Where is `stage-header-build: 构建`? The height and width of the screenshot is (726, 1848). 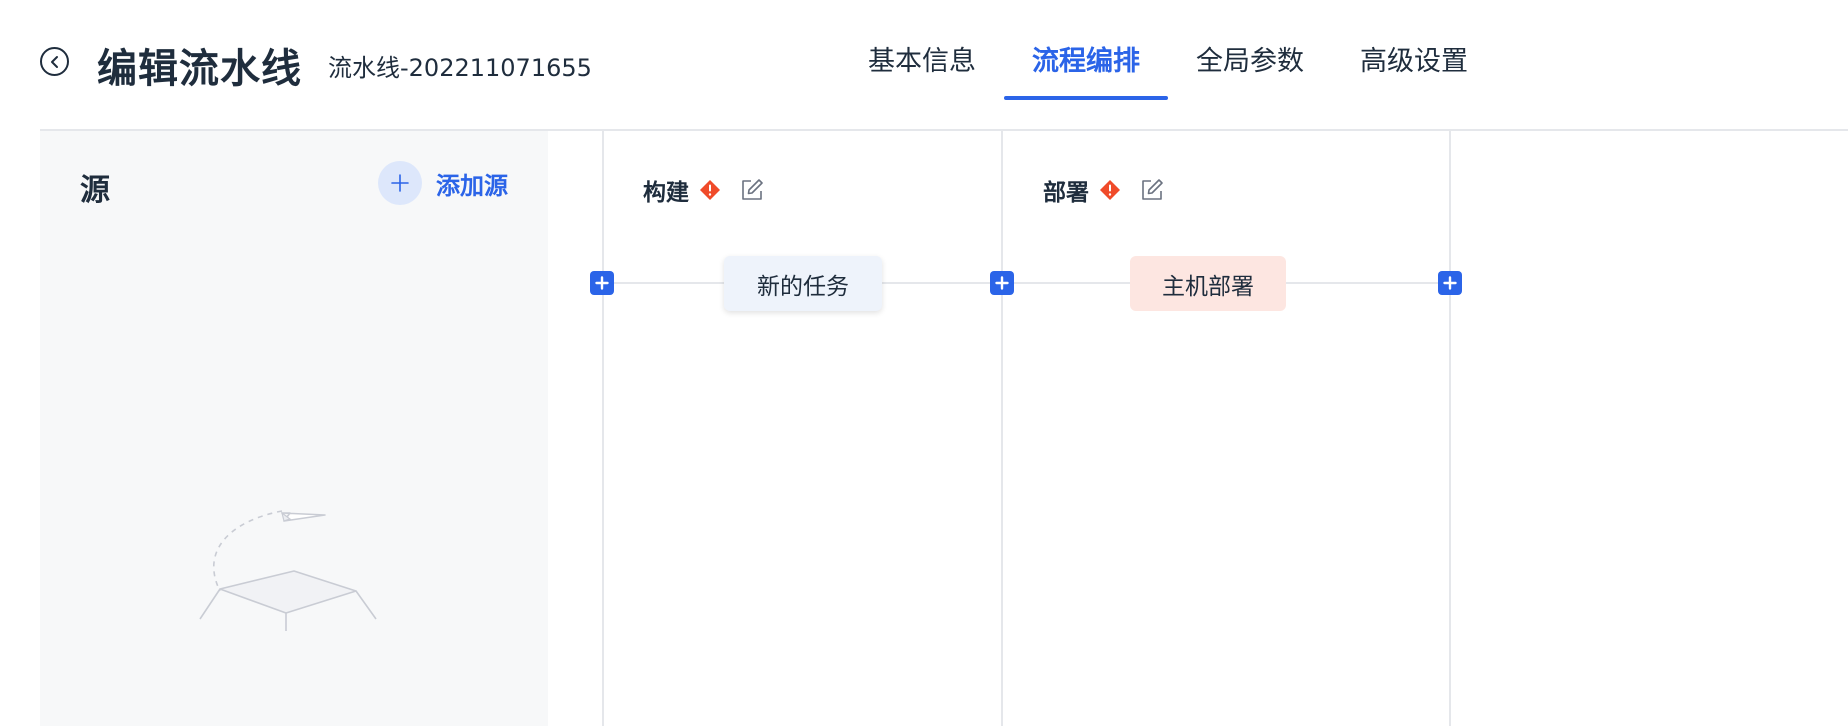
stage-header-build: 构建 is located at coordinates (704, 190).